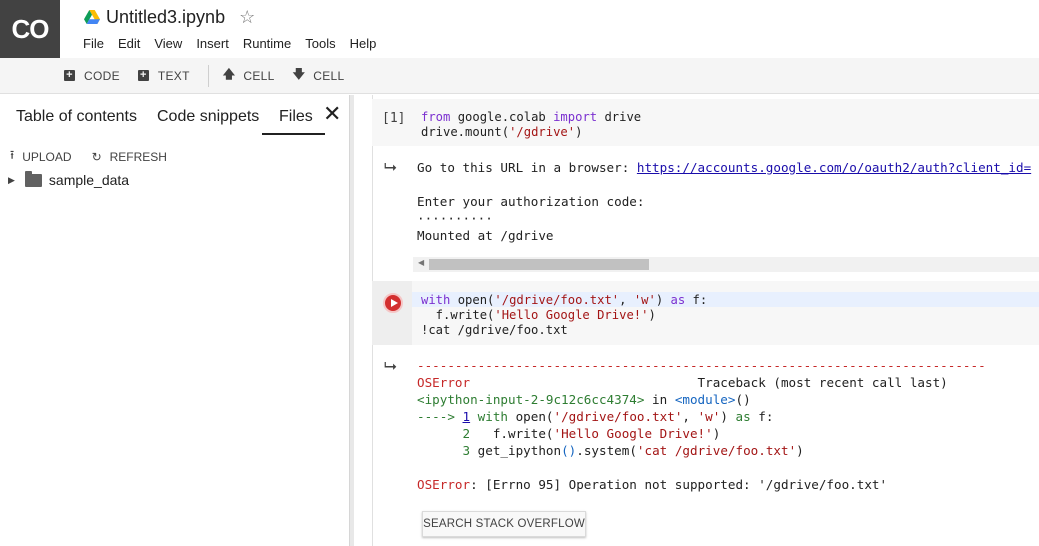 The image size is (1039, 546). I want to click on menu-bar: File Edit View Insert Runtime Tools Help, so click(229, 43).